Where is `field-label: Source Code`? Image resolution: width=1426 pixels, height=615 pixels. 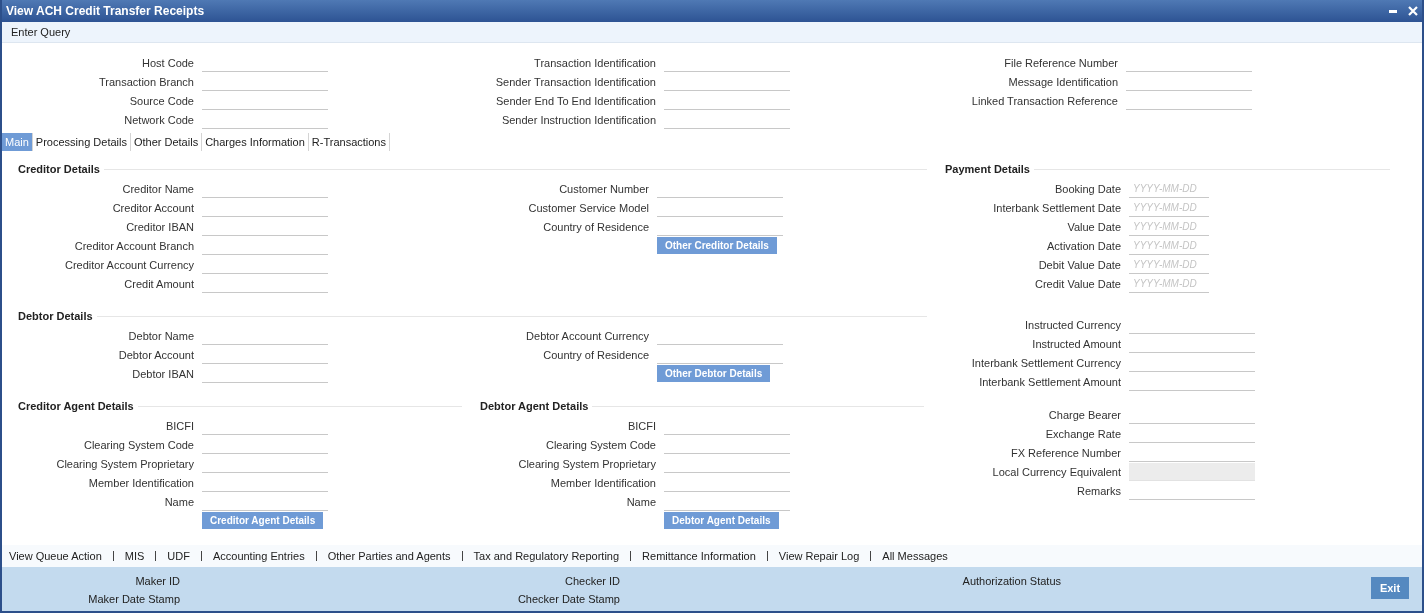
field-label: Source Code is located at coordinates (161, 100).